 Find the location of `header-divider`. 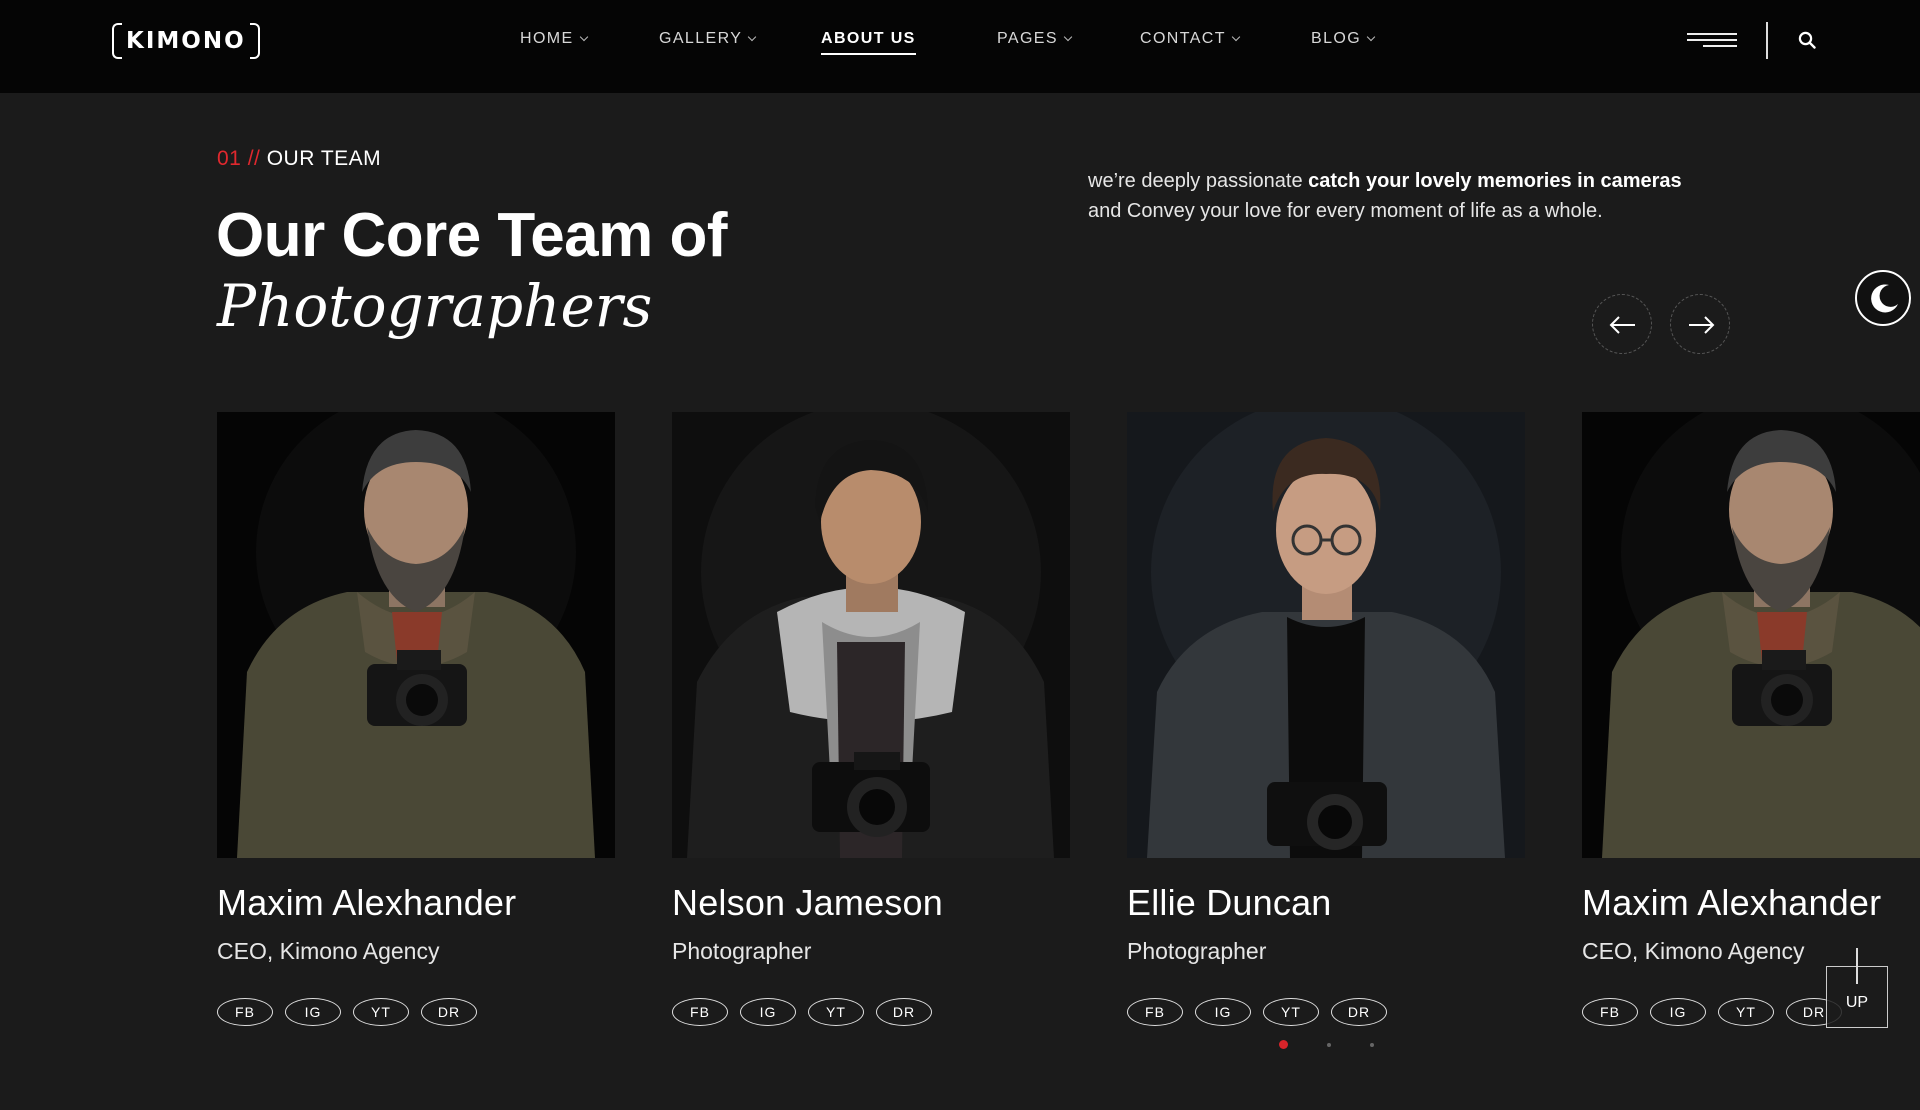

header-divider is located at coordinates (1767, 40).